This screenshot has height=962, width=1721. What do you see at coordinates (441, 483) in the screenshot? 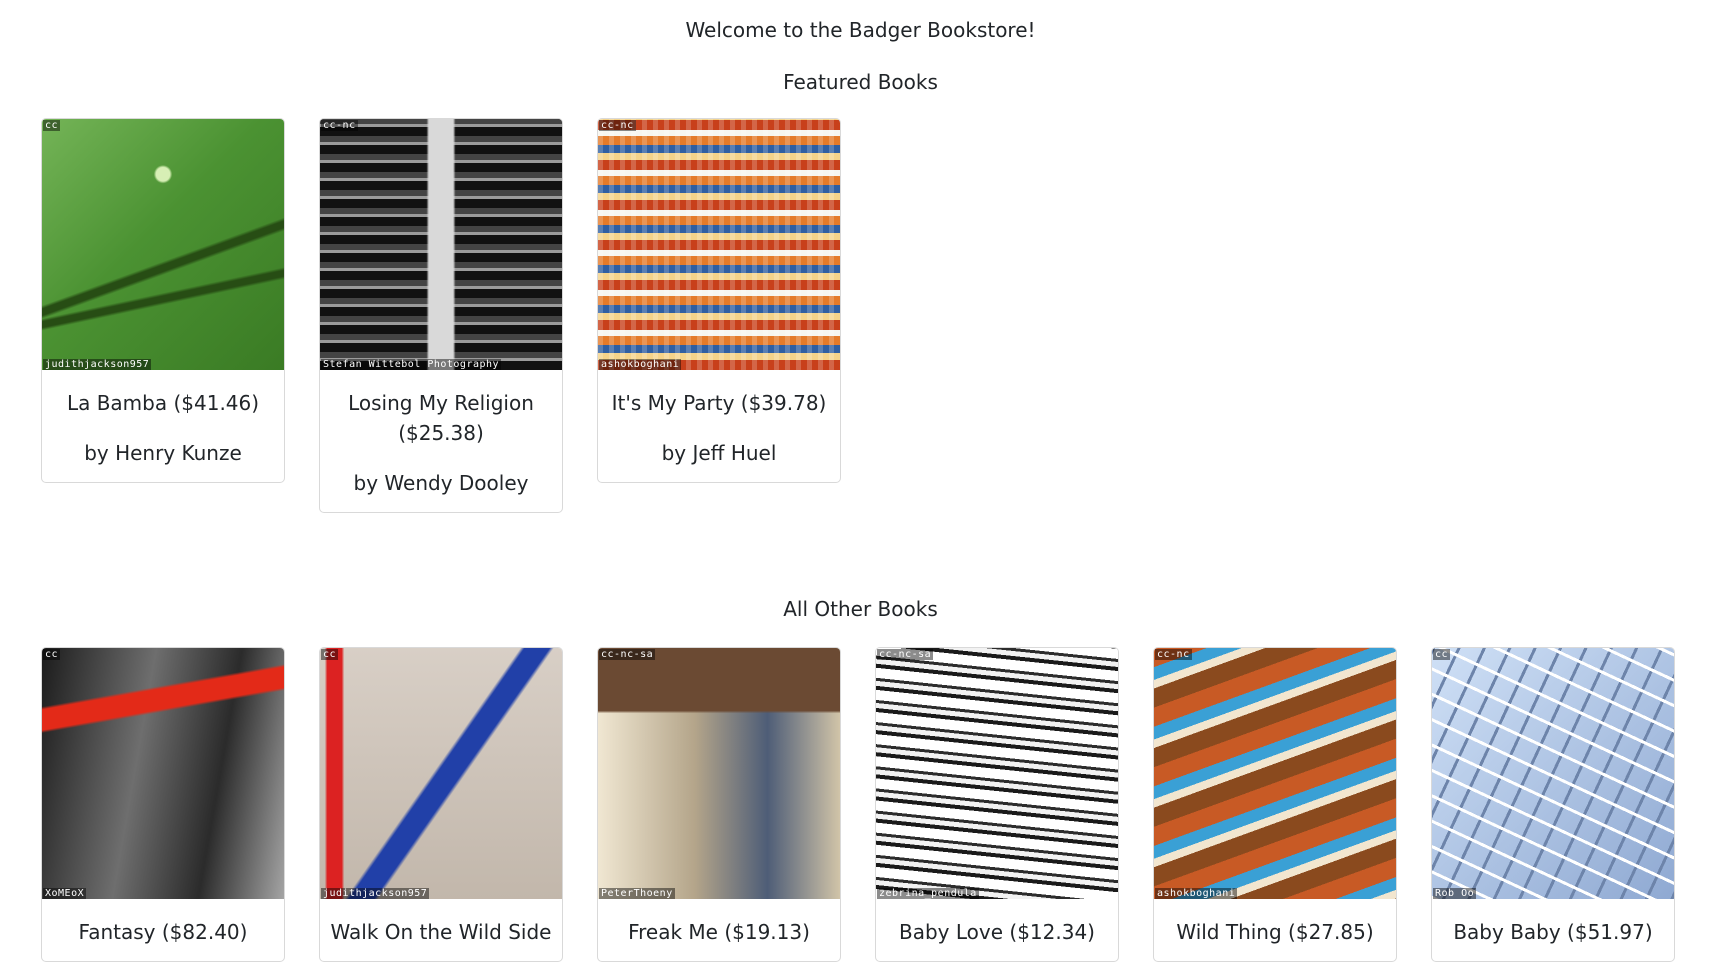
I see `book-author: by Wendy Dooley` at bounding box center [441, 483].